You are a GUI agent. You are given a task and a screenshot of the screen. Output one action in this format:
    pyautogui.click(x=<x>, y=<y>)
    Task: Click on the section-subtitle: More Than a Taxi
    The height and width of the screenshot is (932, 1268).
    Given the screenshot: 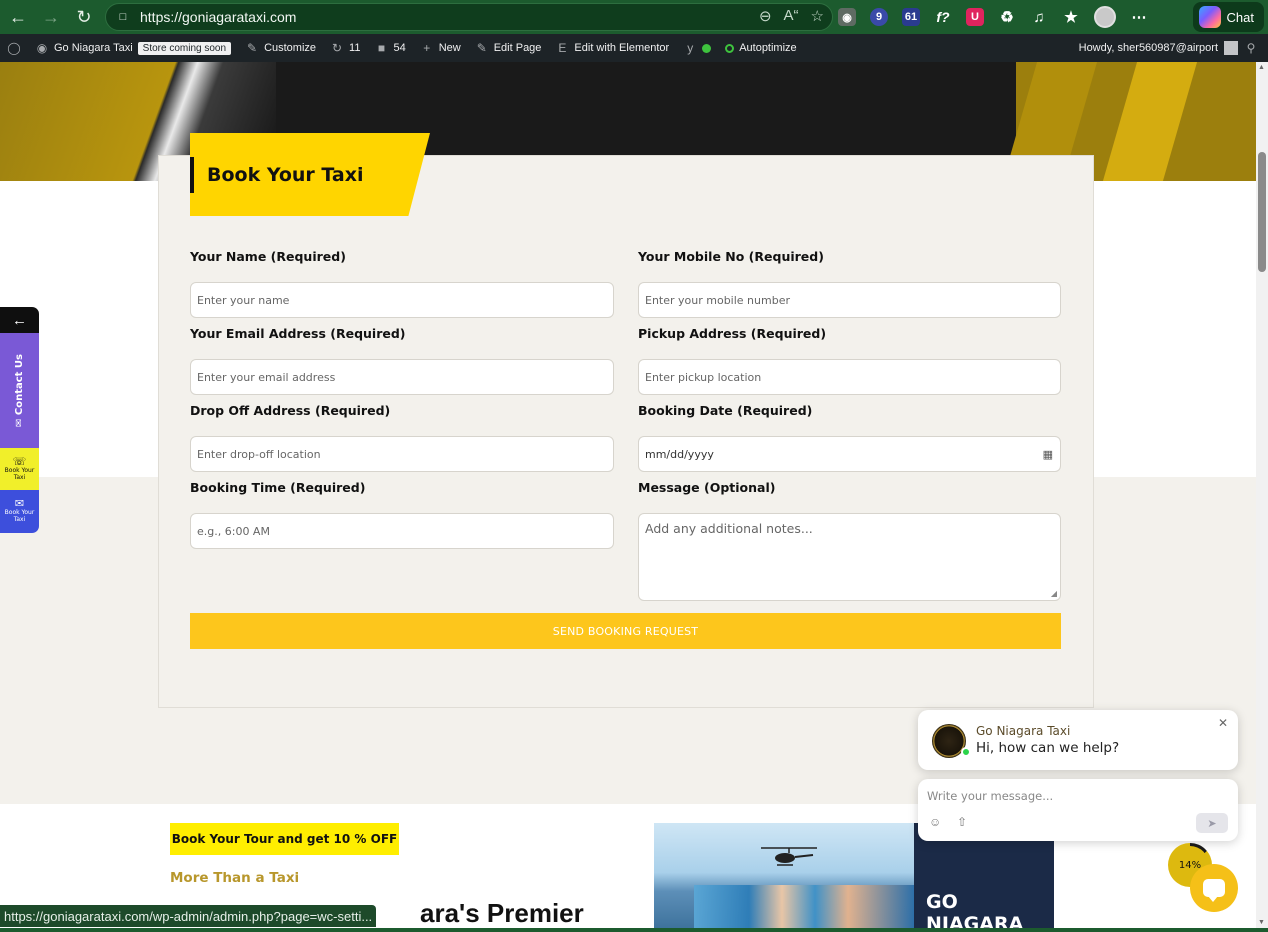 What is the action you would take?
    pyautogui.click(x=235, y=878)
    